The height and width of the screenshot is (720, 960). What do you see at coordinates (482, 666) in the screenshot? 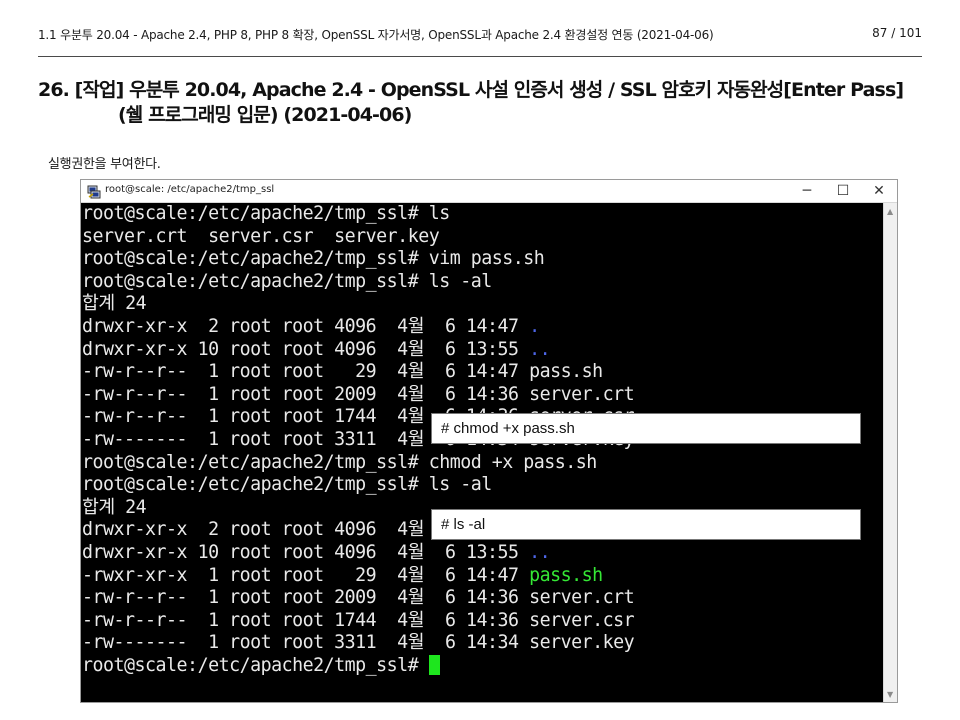
I see `terminal-prompt-line: root@scale:/etc/apache2/tmp_ssl#` at bounding box center [482, 666].